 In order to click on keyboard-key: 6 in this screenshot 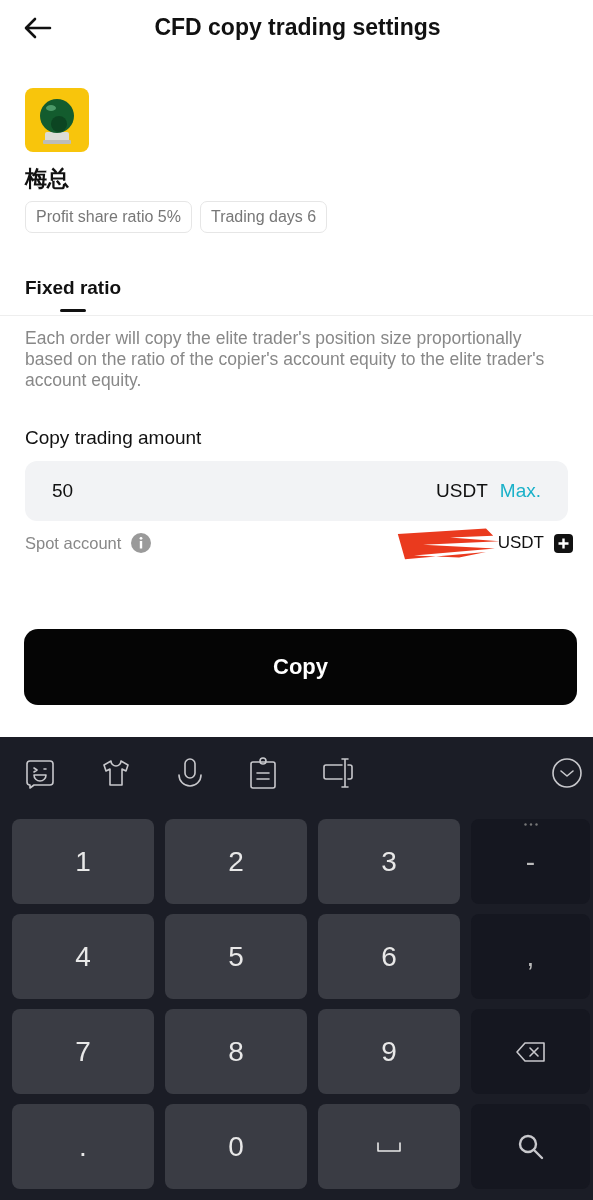, I will do `click(389, 956)`.